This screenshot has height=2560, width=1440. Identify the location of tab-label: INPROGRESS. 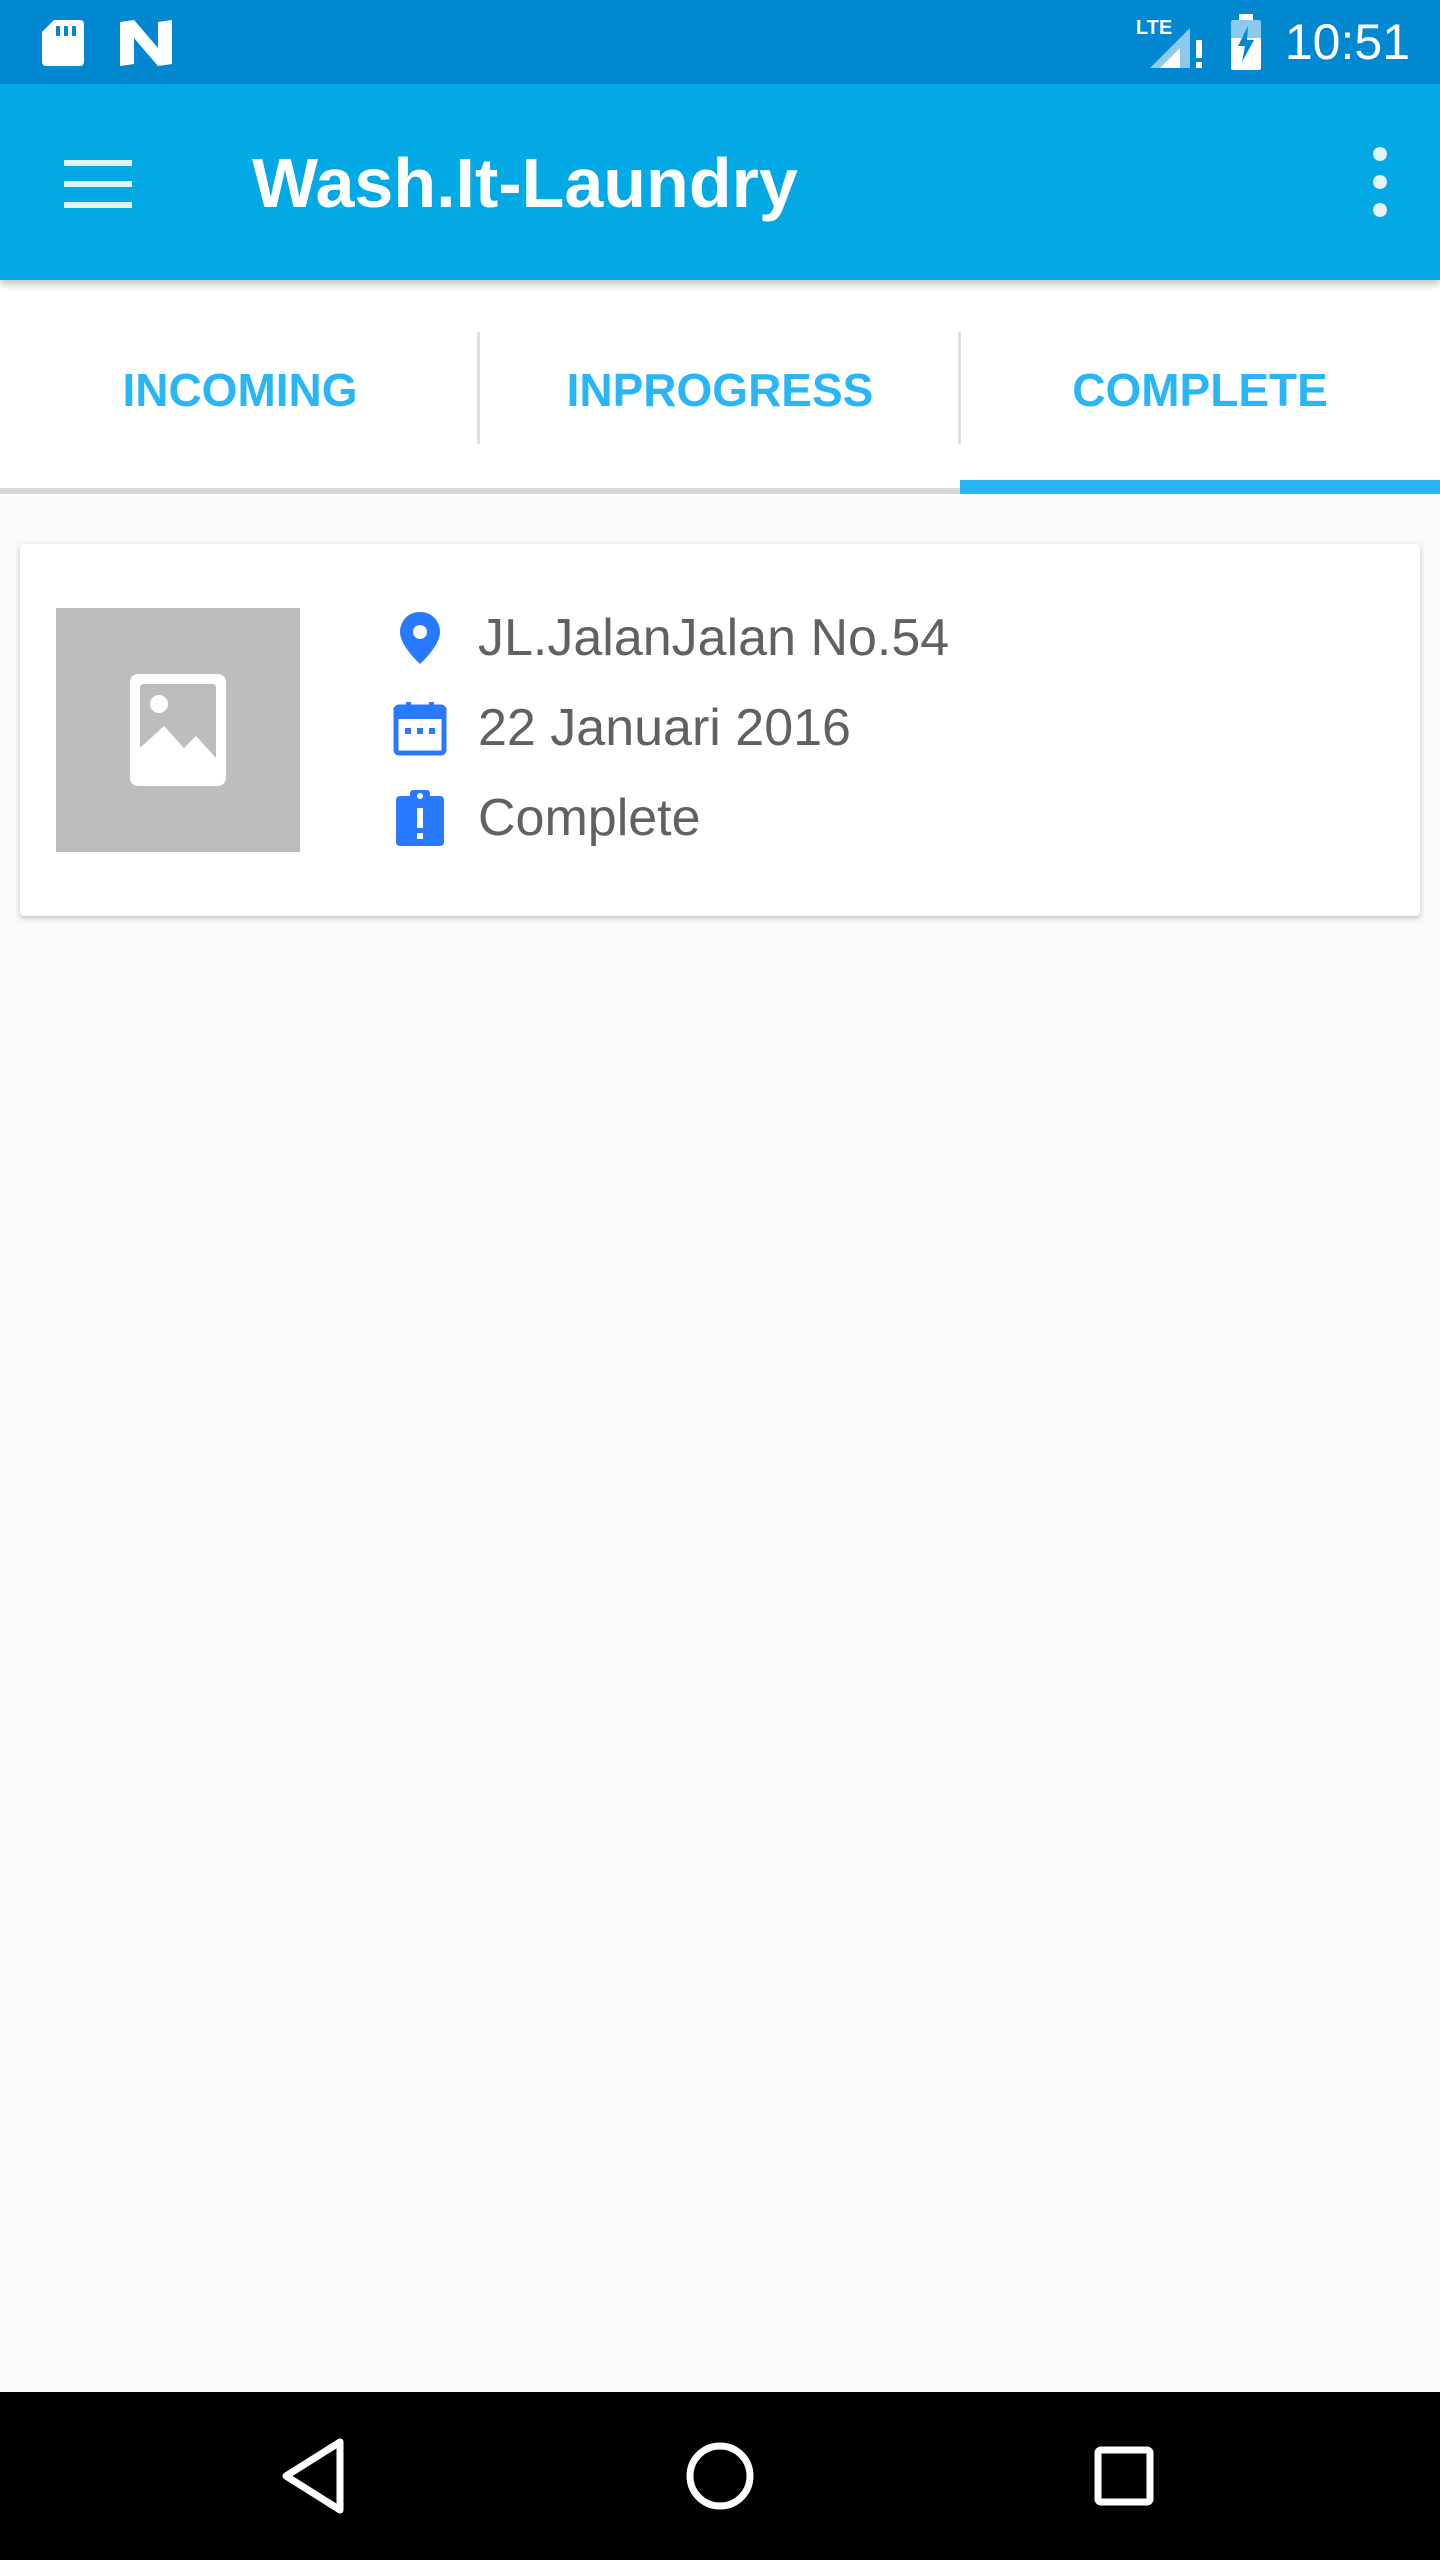
(720, 390).